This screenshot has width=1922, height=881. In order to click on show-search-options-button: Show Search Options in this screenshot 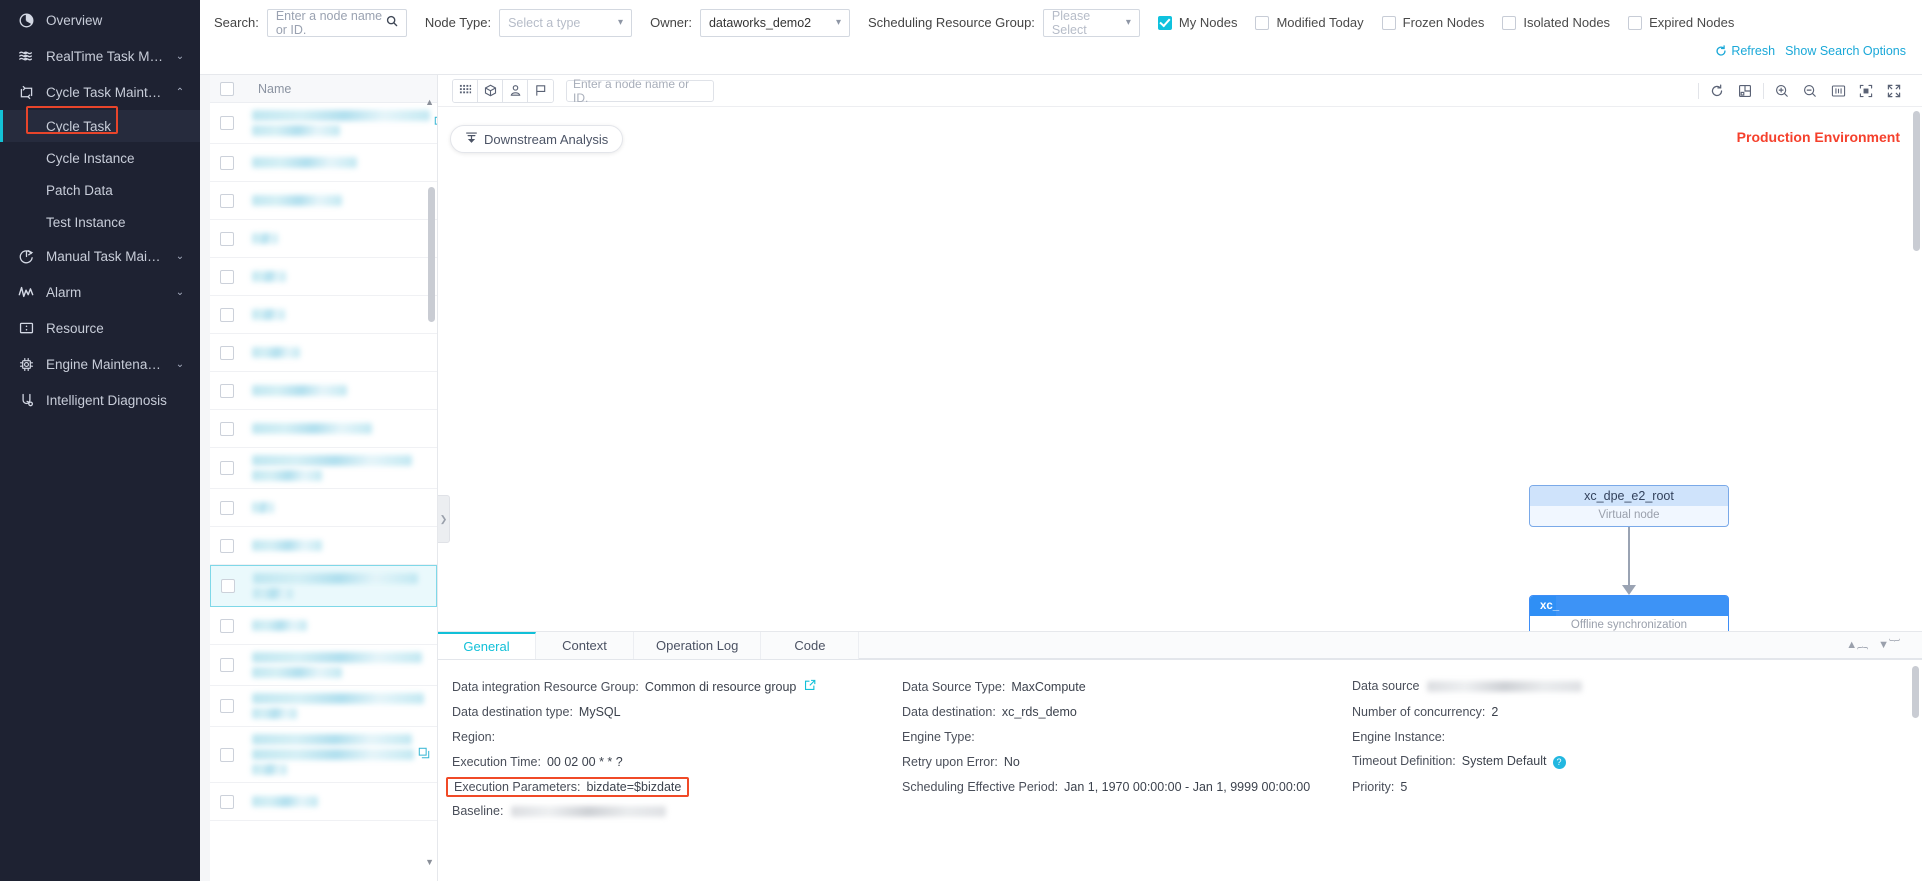, I will do `click(1845, 51)`.